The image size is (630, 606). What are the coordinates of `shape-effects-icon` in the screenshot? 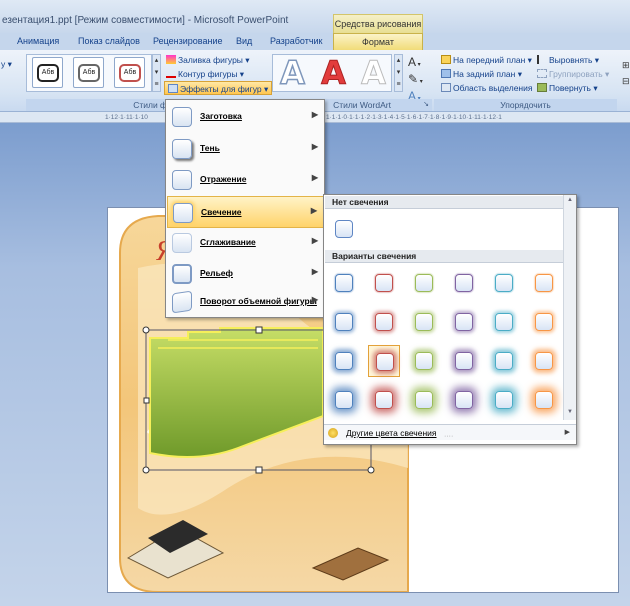 It's located at (173, 88).